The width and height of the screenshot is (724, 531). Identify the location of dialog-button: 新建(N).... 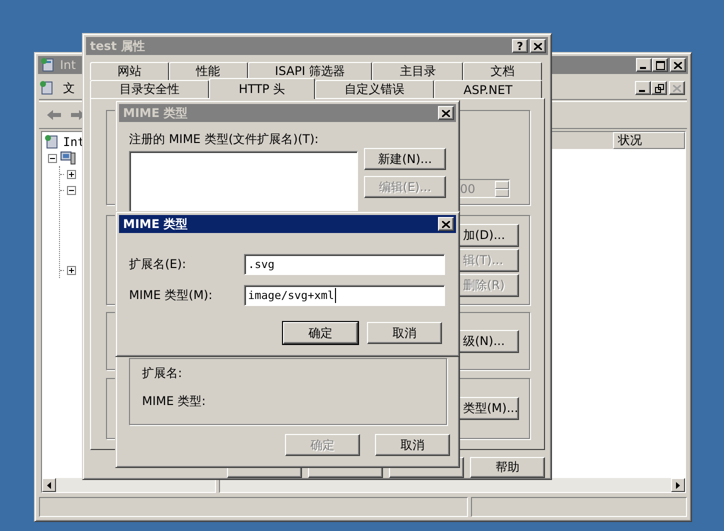
(405, 159).